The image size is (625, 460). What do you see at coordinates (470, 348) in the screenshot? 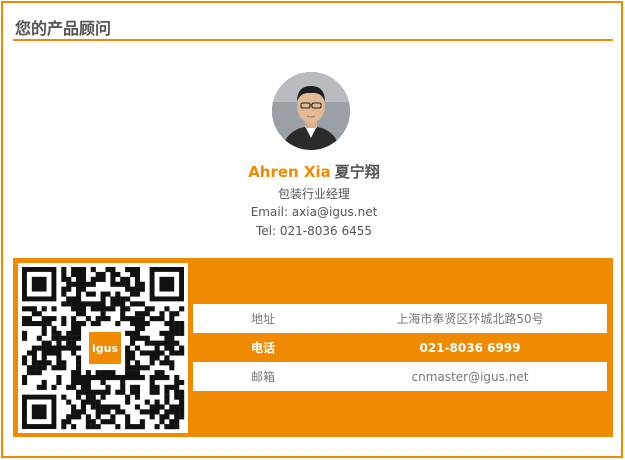
I see `contact-value: 021-8036 6999` at bounding box center [470, 348].